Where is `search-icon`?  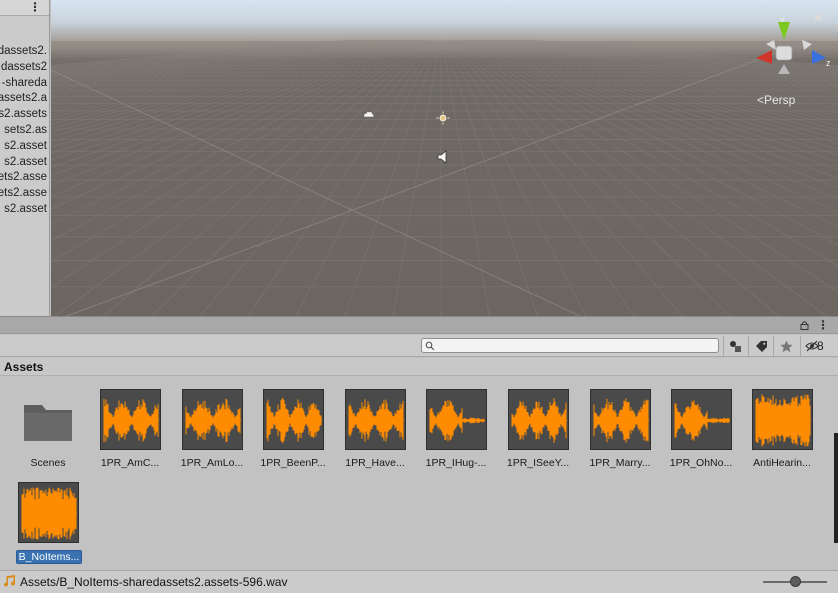
search-icon is located at coordinates (430, 346).